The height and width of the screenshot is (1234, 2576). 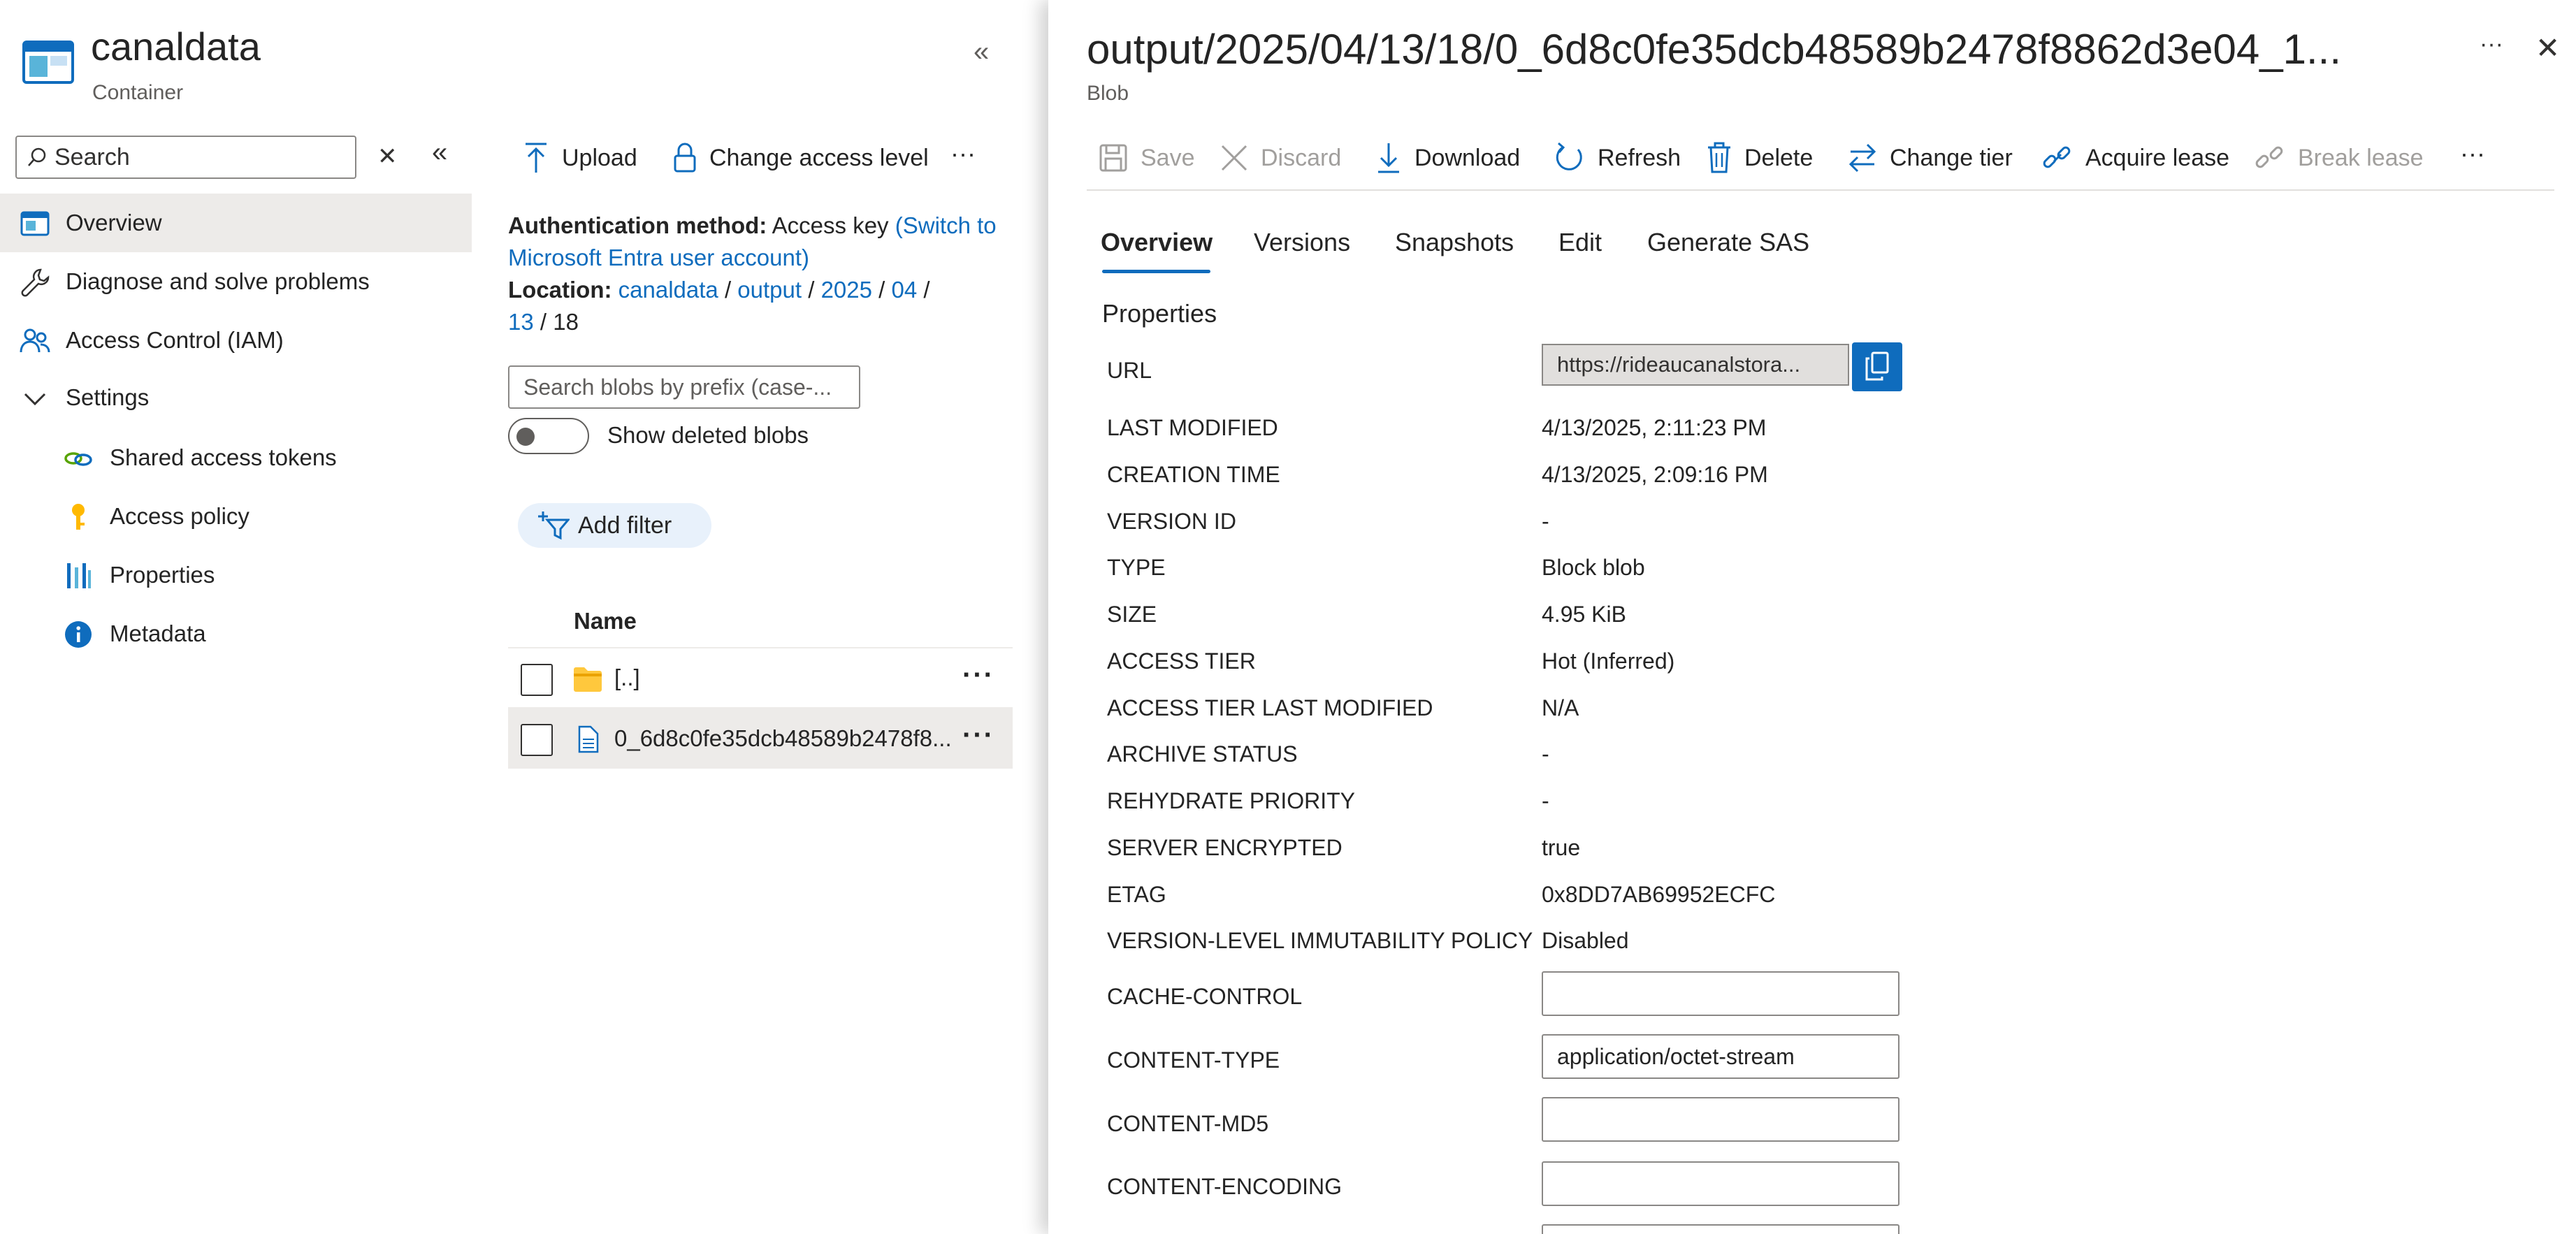 What do you see at coordinates (905, 290) in the screenshot?
I see `breadcrumb-04: 04` at bounding box center [905, 290].